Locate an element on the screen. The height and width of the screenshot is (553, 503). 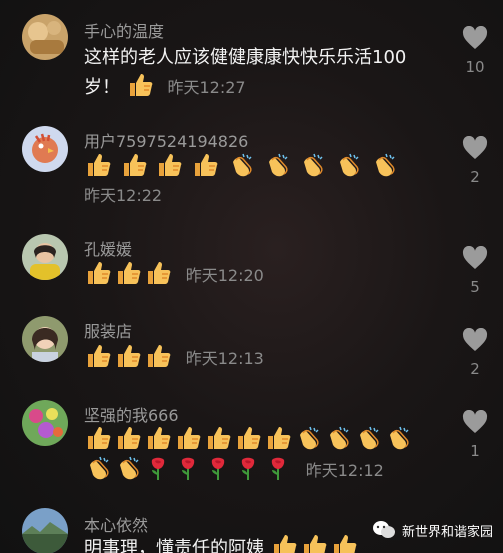
comment-body: 昨天12:20 is located at coordinates (256, 275).